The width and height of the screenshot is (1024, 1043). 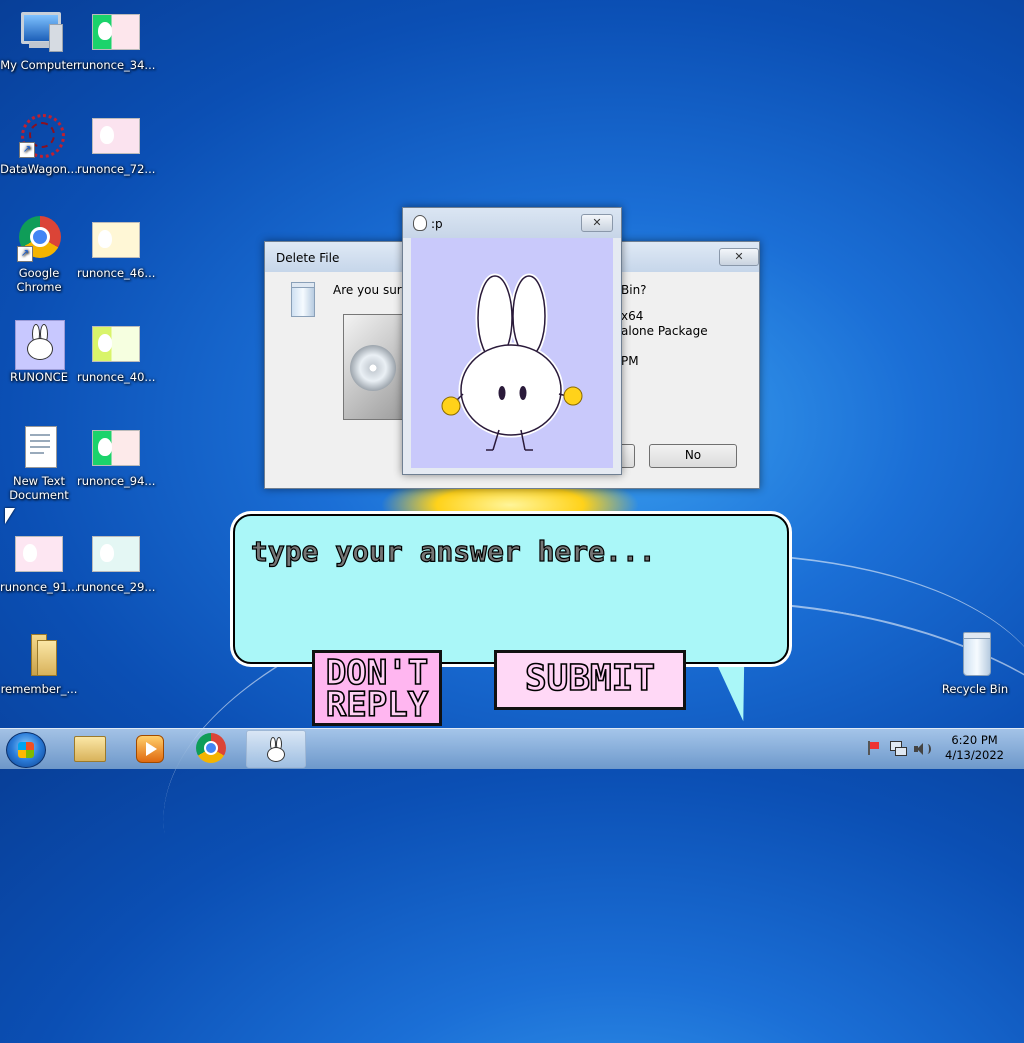 I want to click on bunny-drawing, so click(x=512, y=362).